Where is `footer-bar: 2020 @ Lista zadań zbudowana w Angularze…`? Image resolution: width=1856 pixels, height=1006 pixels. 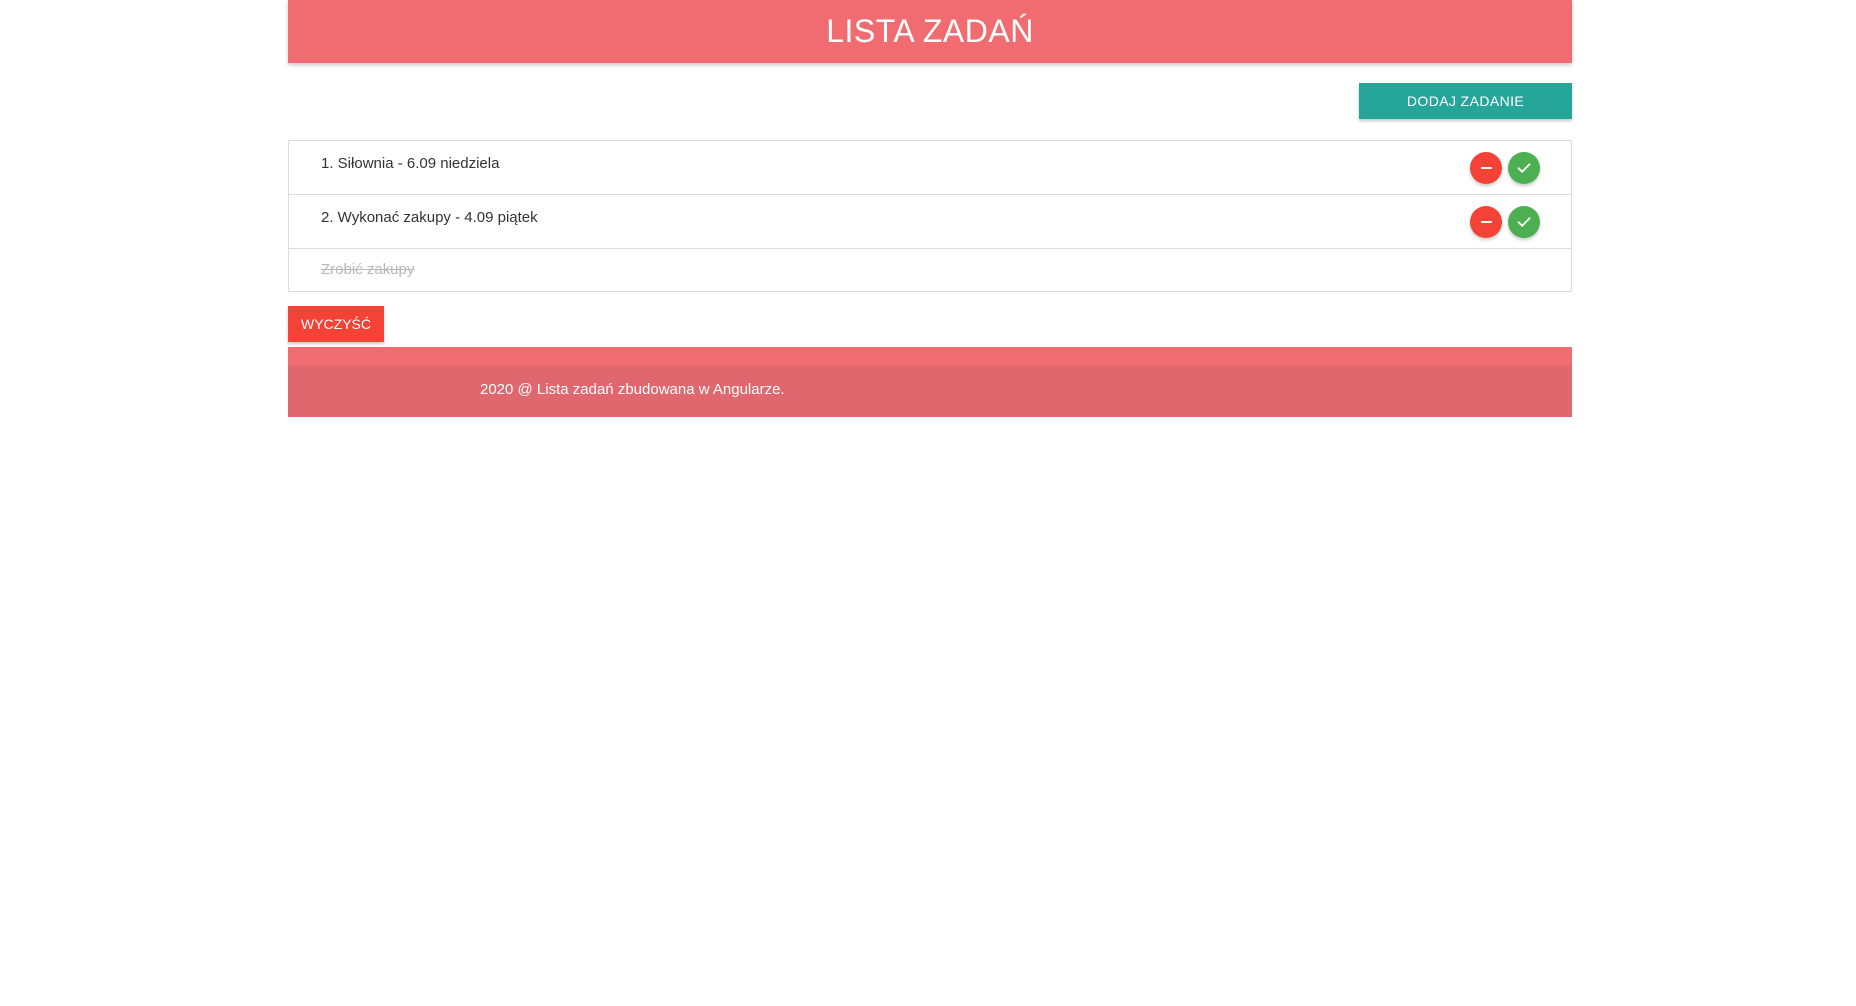 footer-bar: 2020 @ Lista zadań zbudowana w Angularze… is located at coordinates (930, 391).